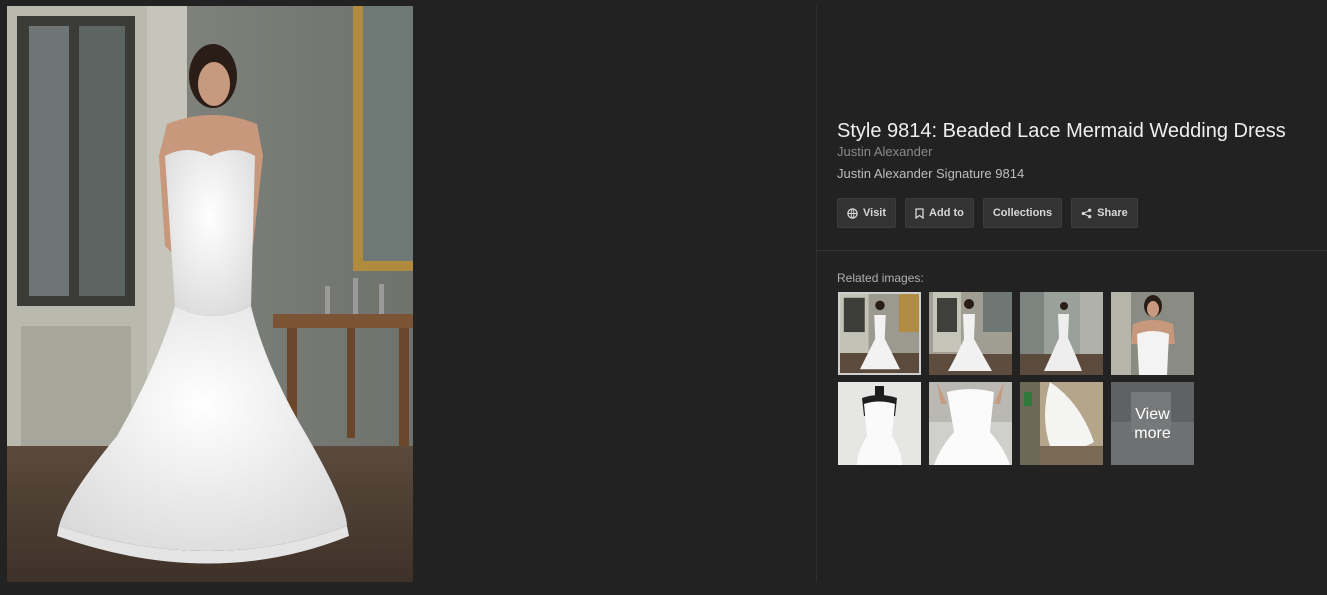 Image resolution: width=1327 pixels, height=595 pixels. I want to click on share-button: Share, so click(1104, 213).